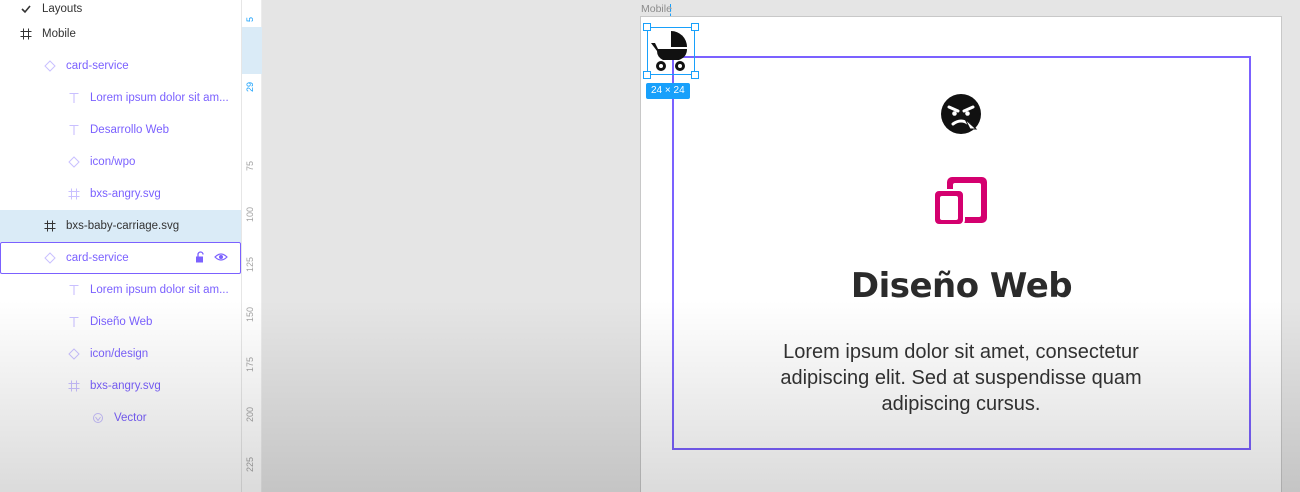 This screenshot has width=1300, height=492. Describe the element at coordinates (668, 91) in the screenshot. I see `selection-size-badge: 24 × 24` at that location.